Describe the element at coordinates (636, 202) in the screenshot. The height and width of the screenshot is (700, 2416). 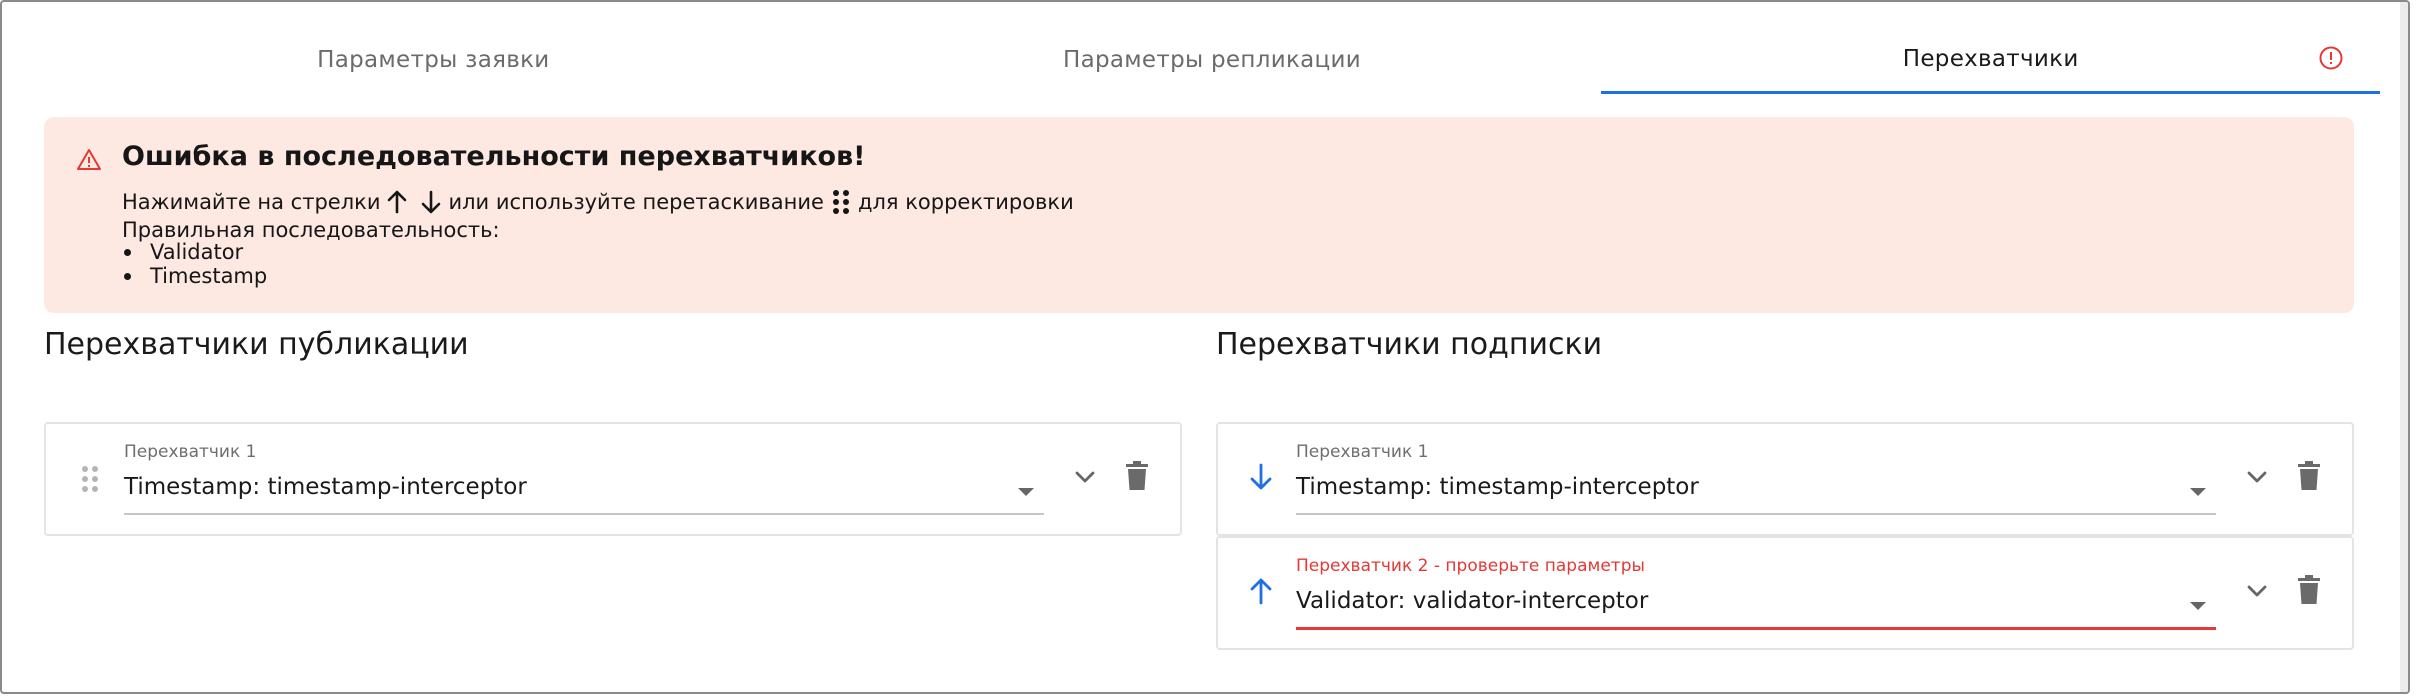
I see `alert-text-part2: или используйте перетаскивание` at that location.